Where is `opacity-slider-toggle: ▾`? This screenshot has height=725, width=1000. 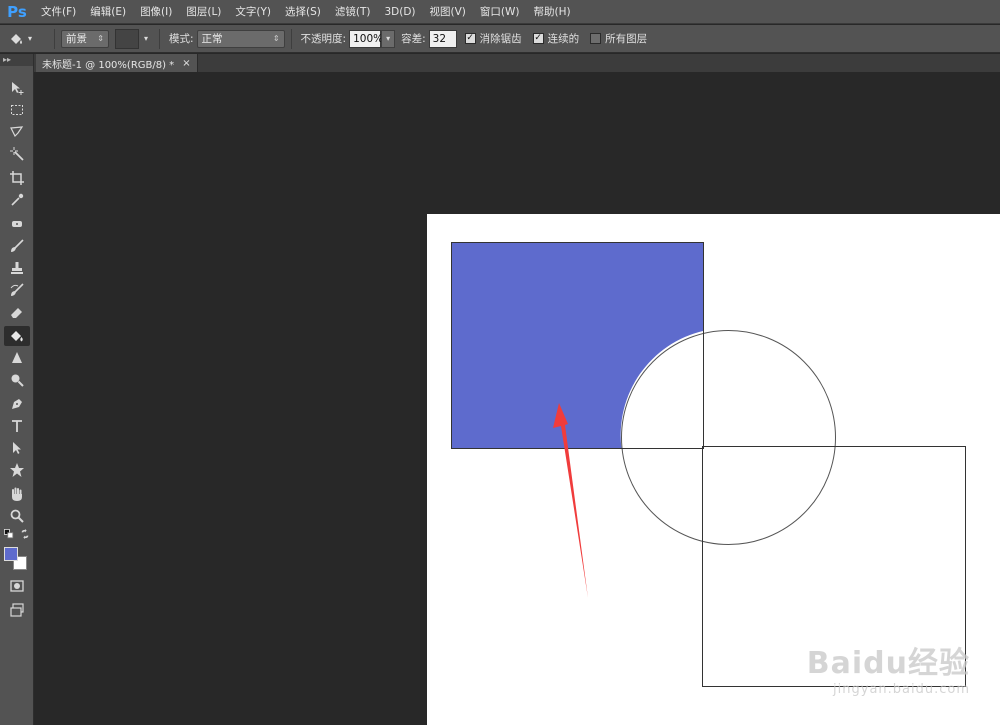
opacity-slider-toggle: ▾ is located at coordinates (388, 38).